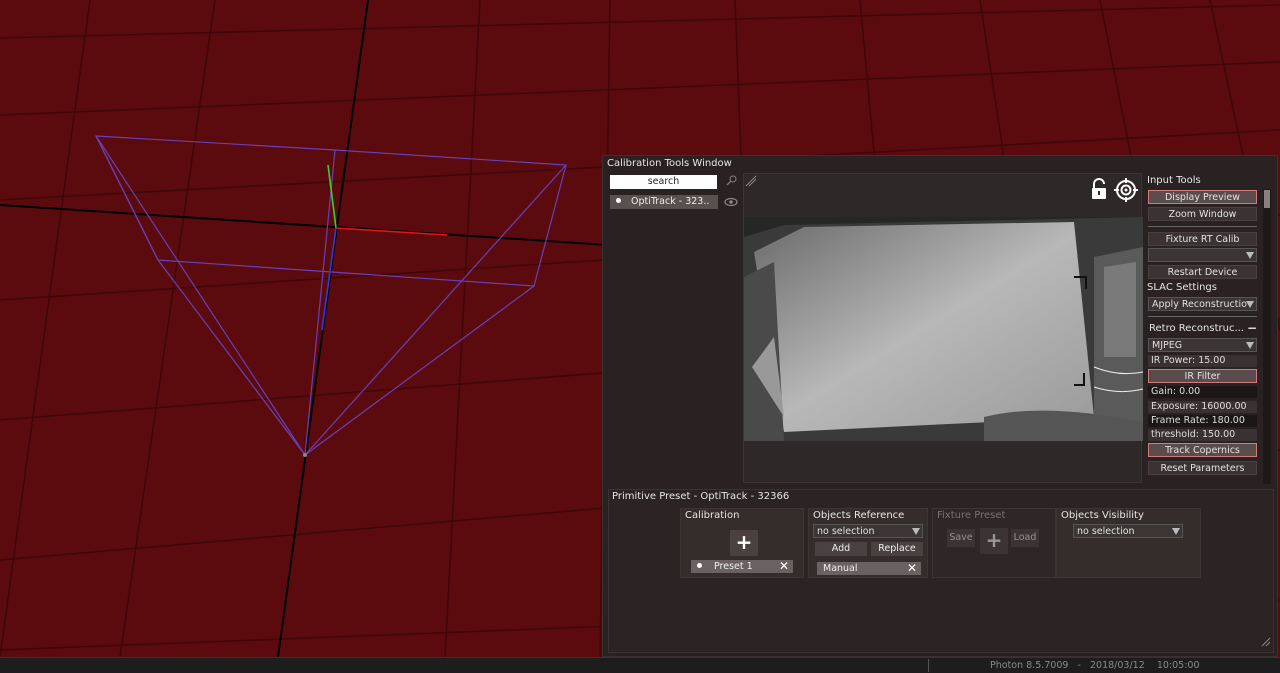 This screenshot has width=1280, height=673. Describe the element at coordinates (846, 531) in the screenshot. I see `objects-reference-value: no selection` at that location.